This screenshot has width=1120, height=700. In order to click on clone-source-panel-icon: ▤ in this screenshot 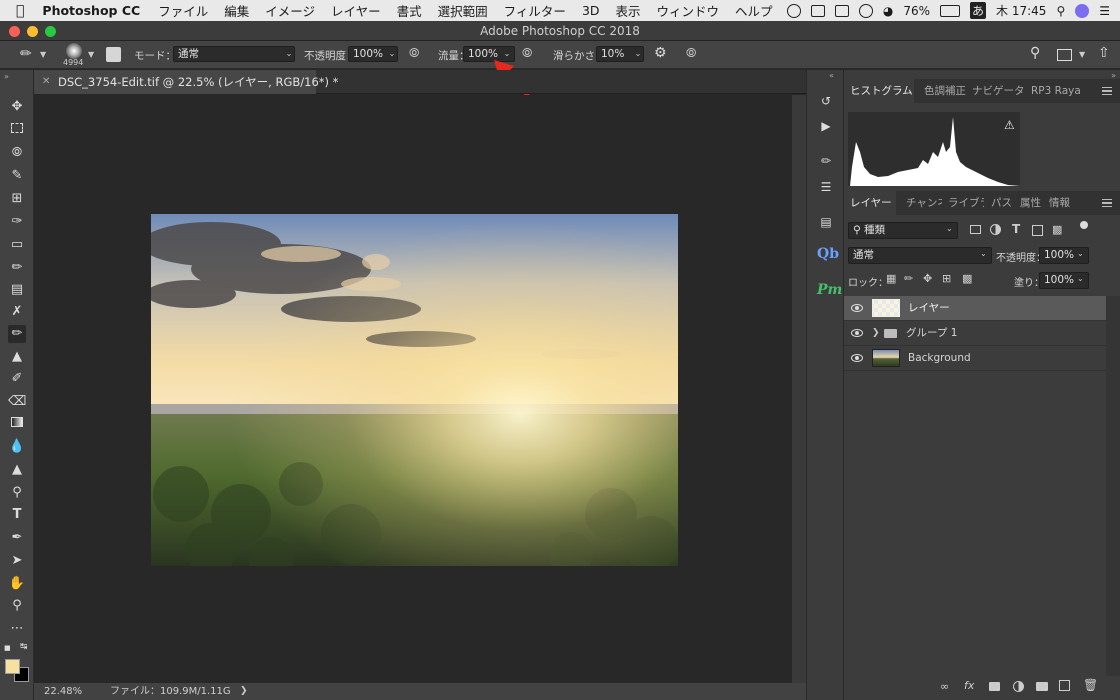, I will do `click(826, 222)`.